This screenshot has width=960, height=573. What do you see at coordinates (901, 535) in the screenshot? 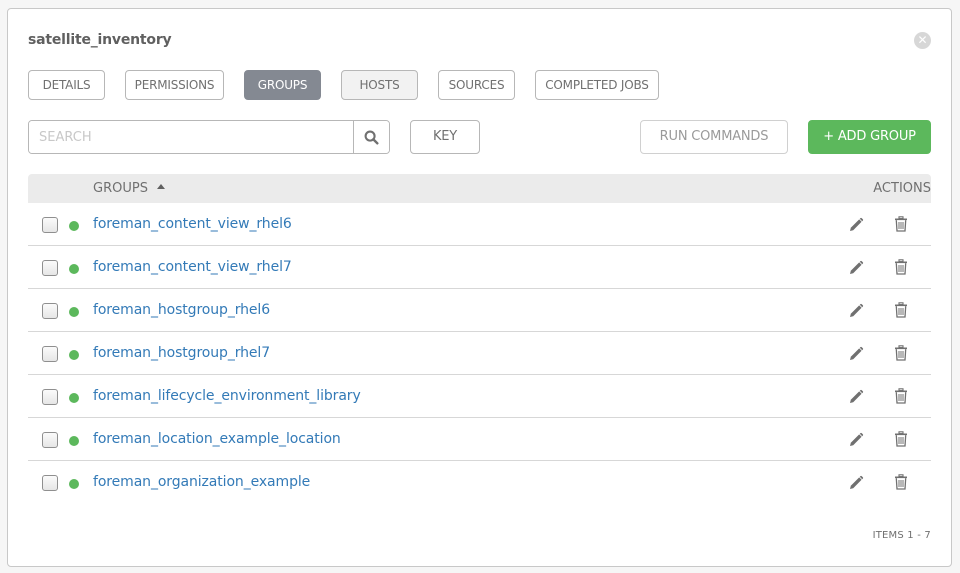
I see `pagination-info: ITEMS 1 - 7` at bounding box center [901, 535].